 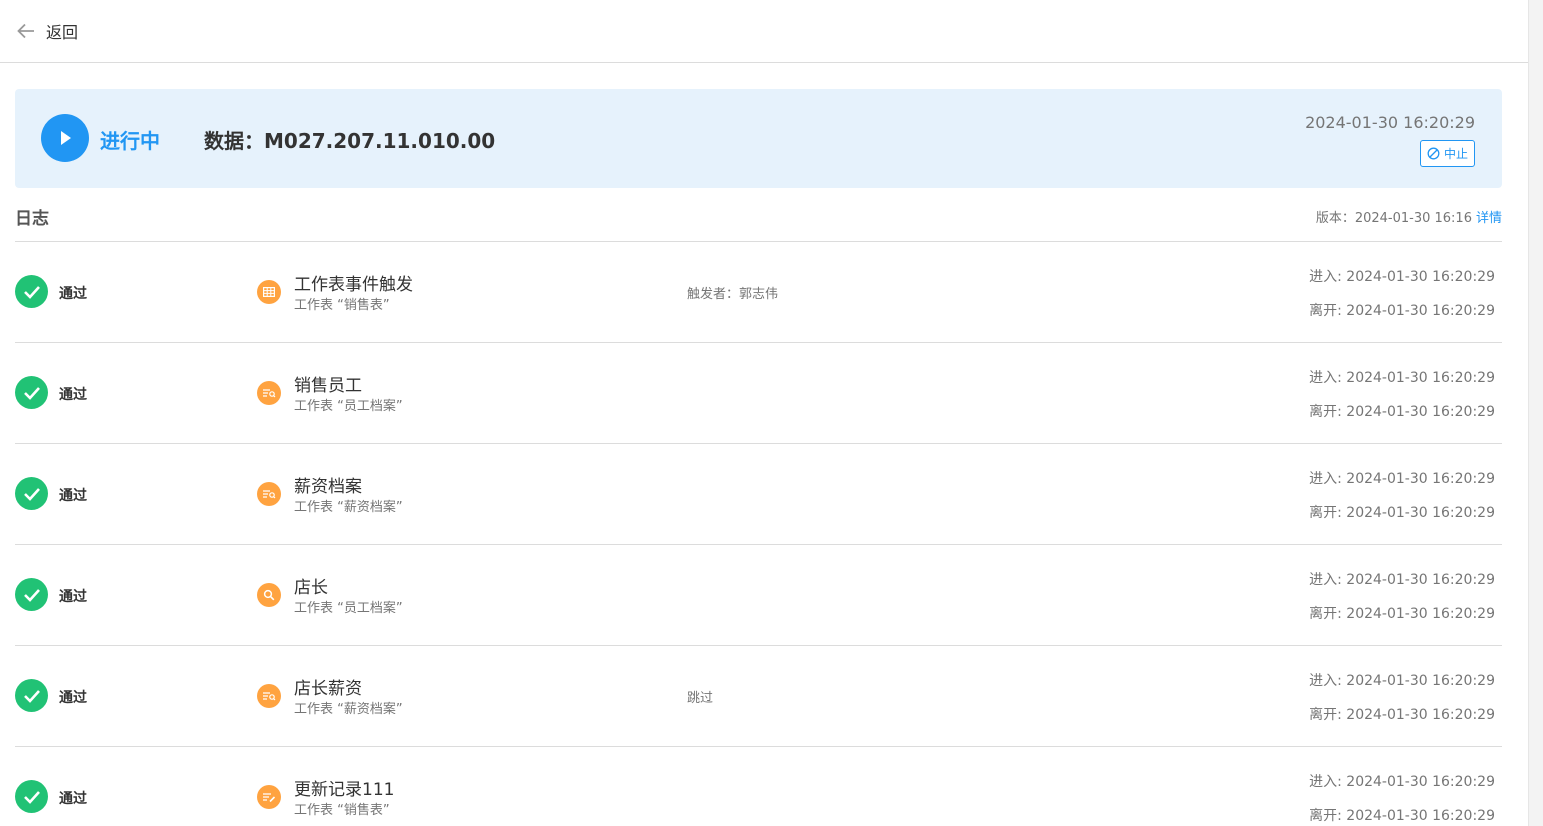 I want to click on arrow-left-icon, so click(x=26, y=31).